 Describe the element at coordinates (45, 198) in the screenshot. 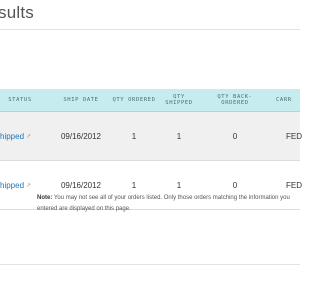

I see `note-label: Note:` at that location.